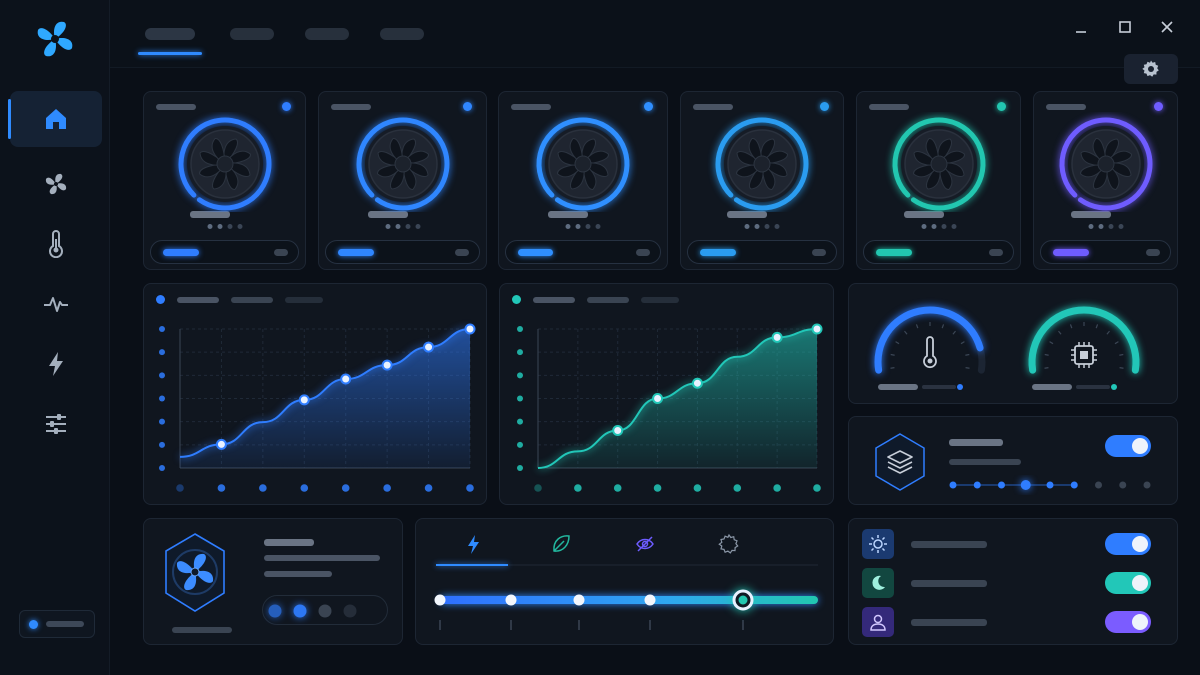 The image size is (1200, 675). Describe the element at coordinates (1128, 446) in the screenshot. I see `profile-toggle` at that location.